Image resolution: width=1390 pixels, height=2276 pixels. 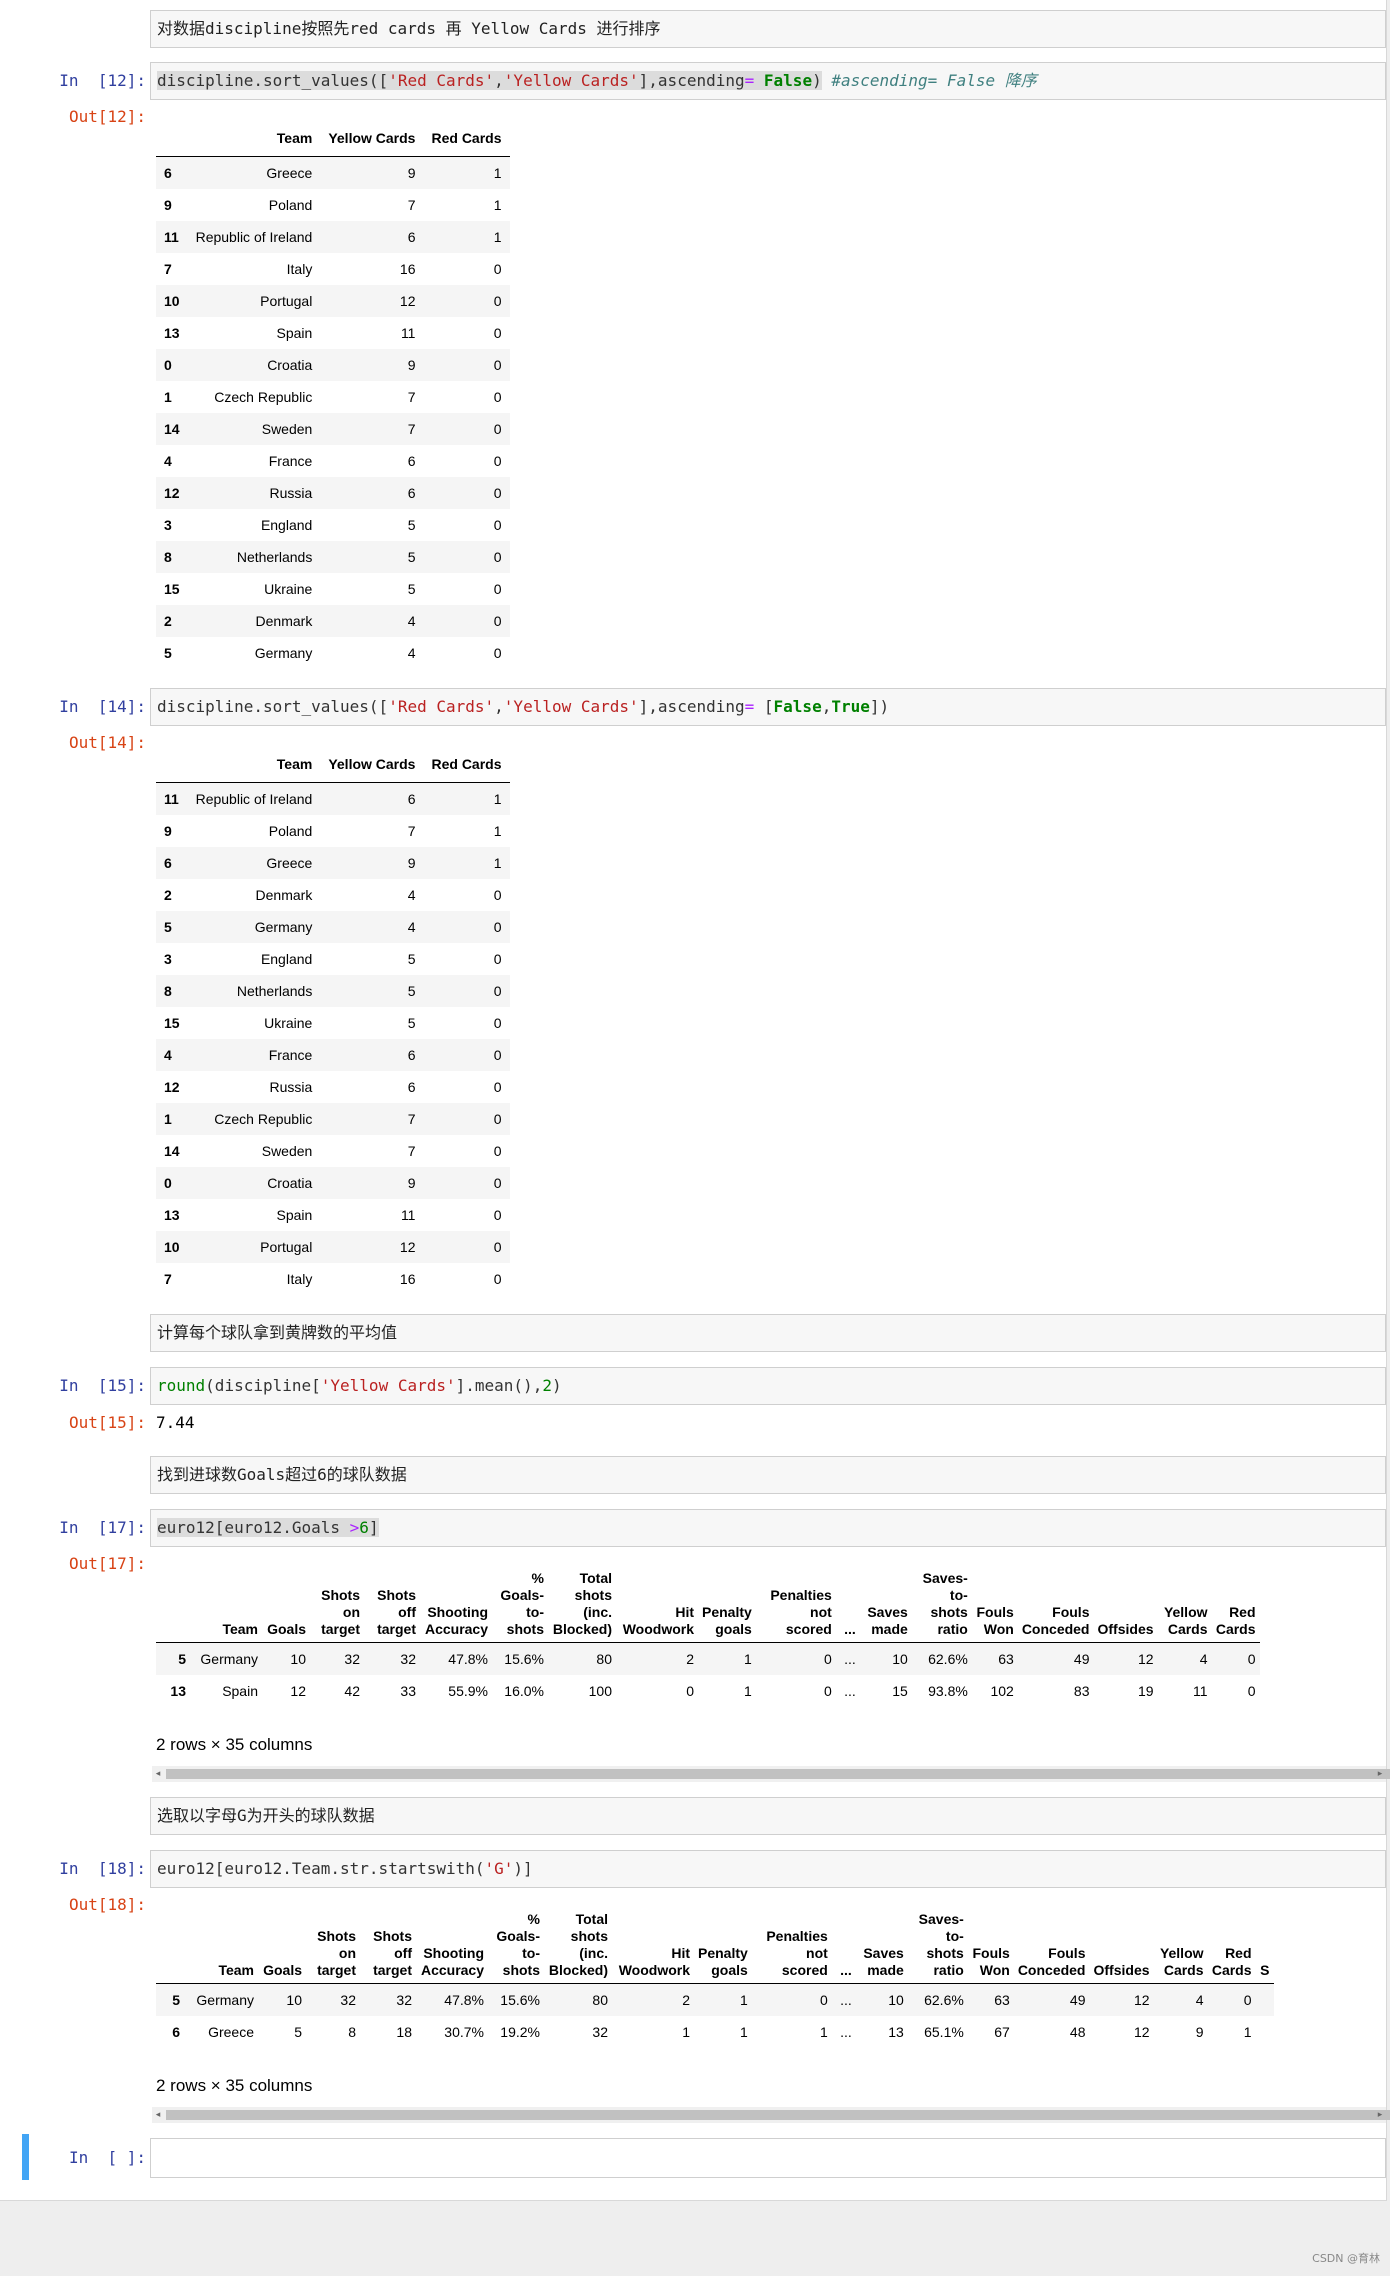 What do you see at coordinates (286, 525) in the screenshot?
I see `table-cell: England` at bounding box center [286, 525].